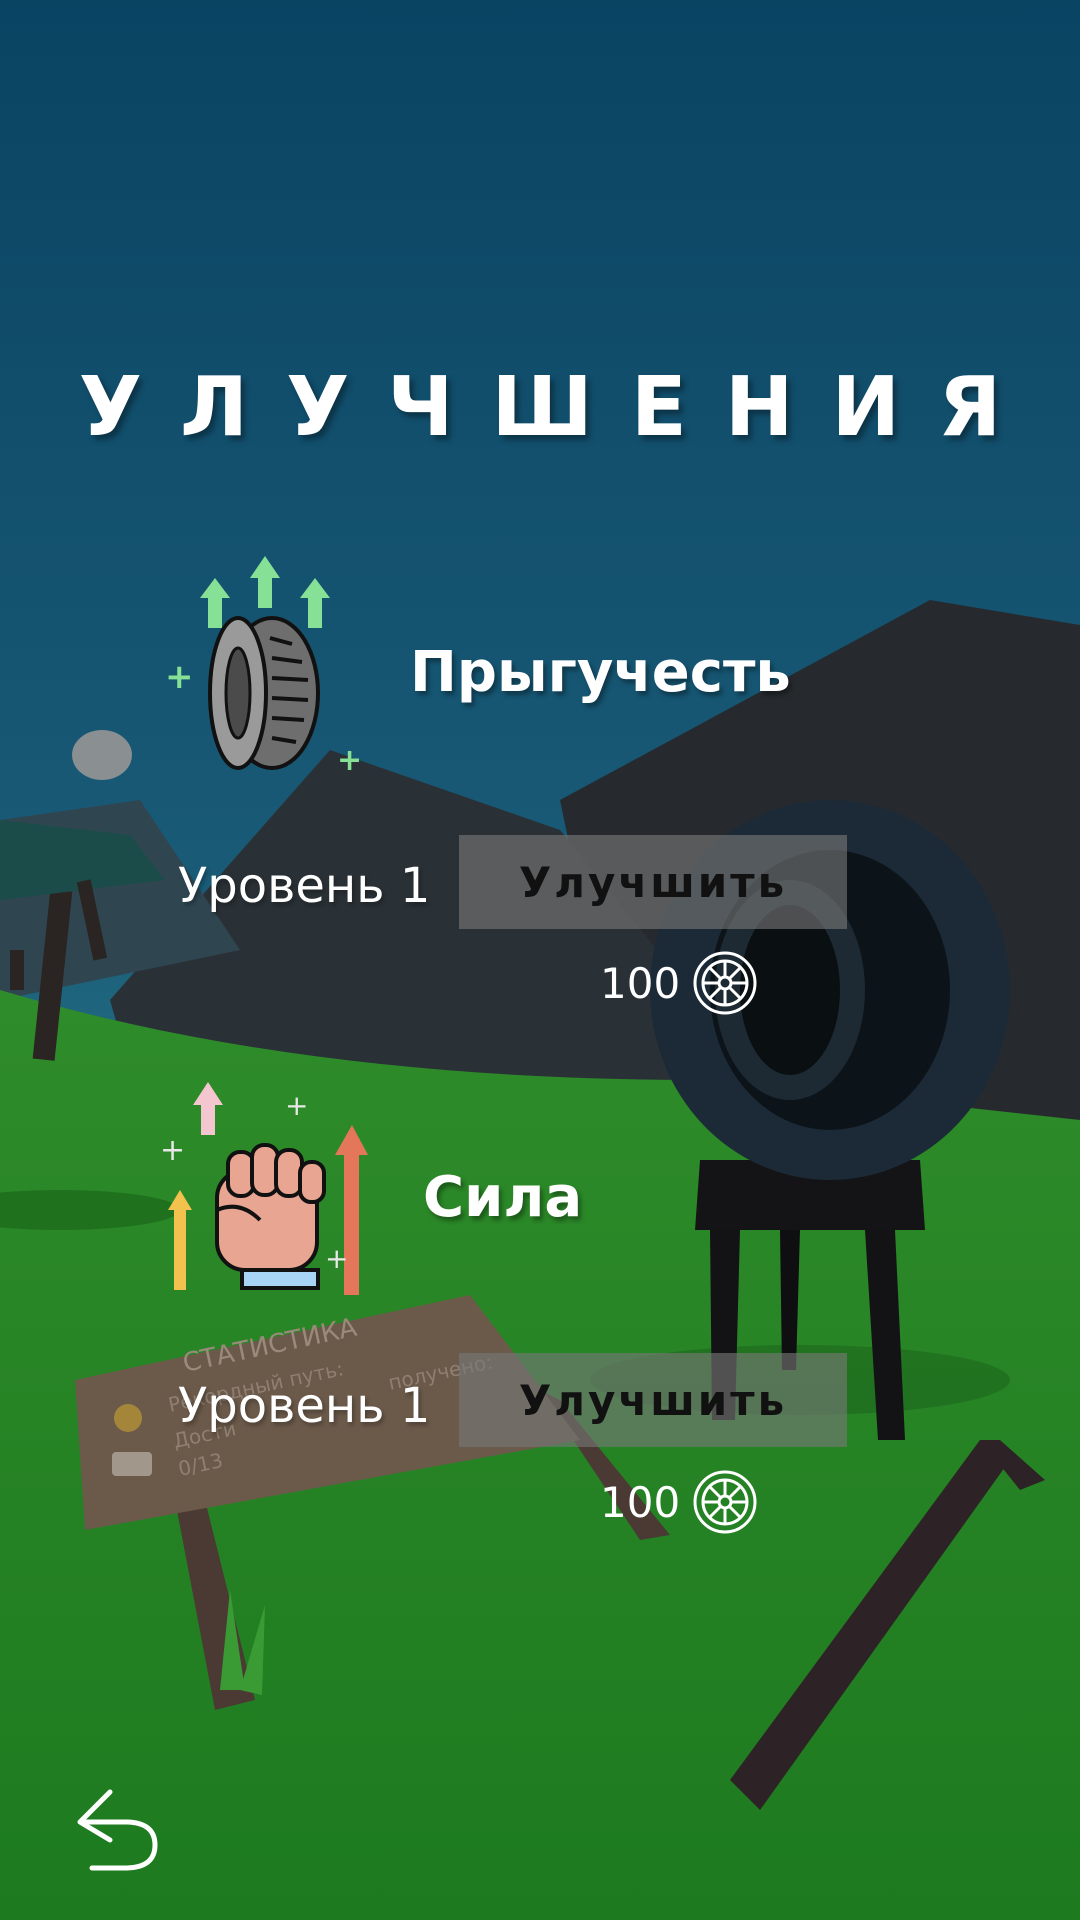 Image resolution: width=1080 pixels, height=1920 pixels. Describe the element at coordinates (600, 672) in the screenshot. I see `upgrade-name-jump: Прыгучесть` at that location.